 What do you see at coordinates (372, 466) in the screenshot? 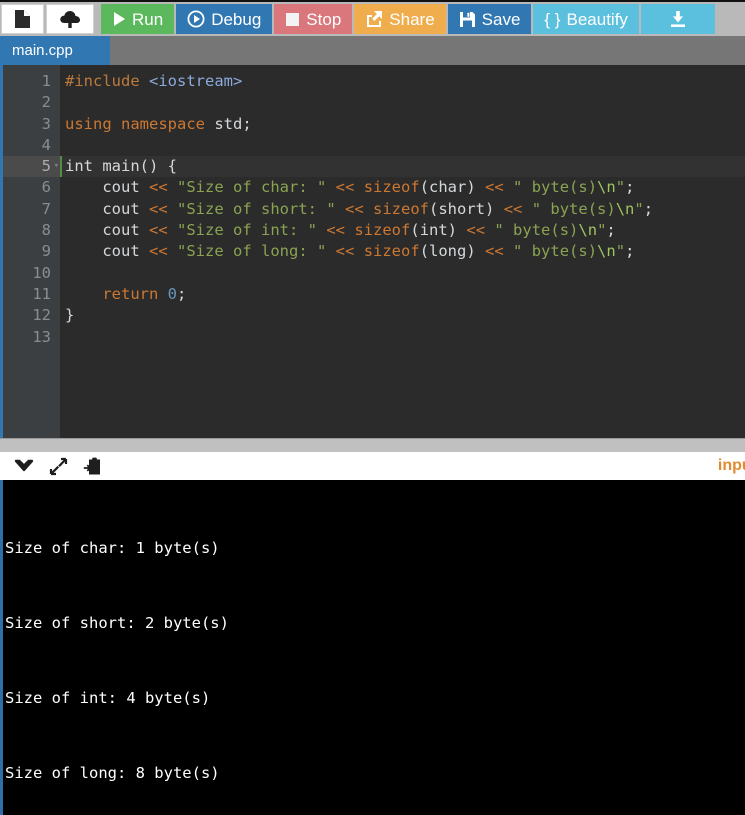
I see `console-toolbar: input` at bounding box center [372, 466].